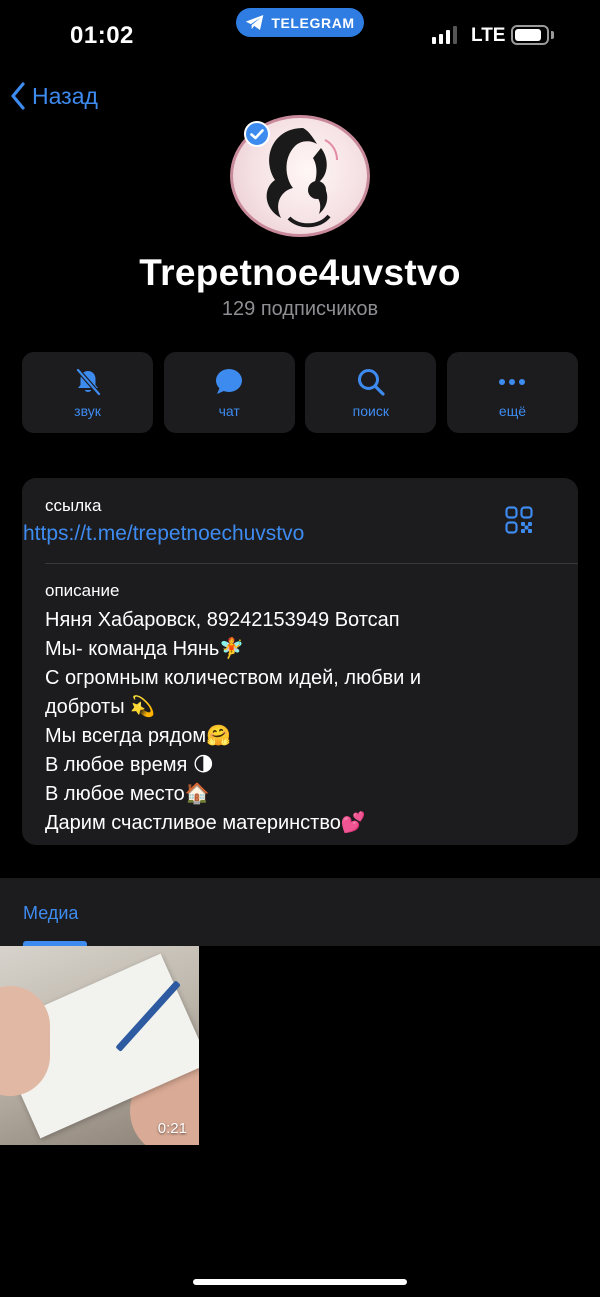  Describe the element at coordinates (229, 410) in the screenshot. I see `chat-label: чат` at that location.